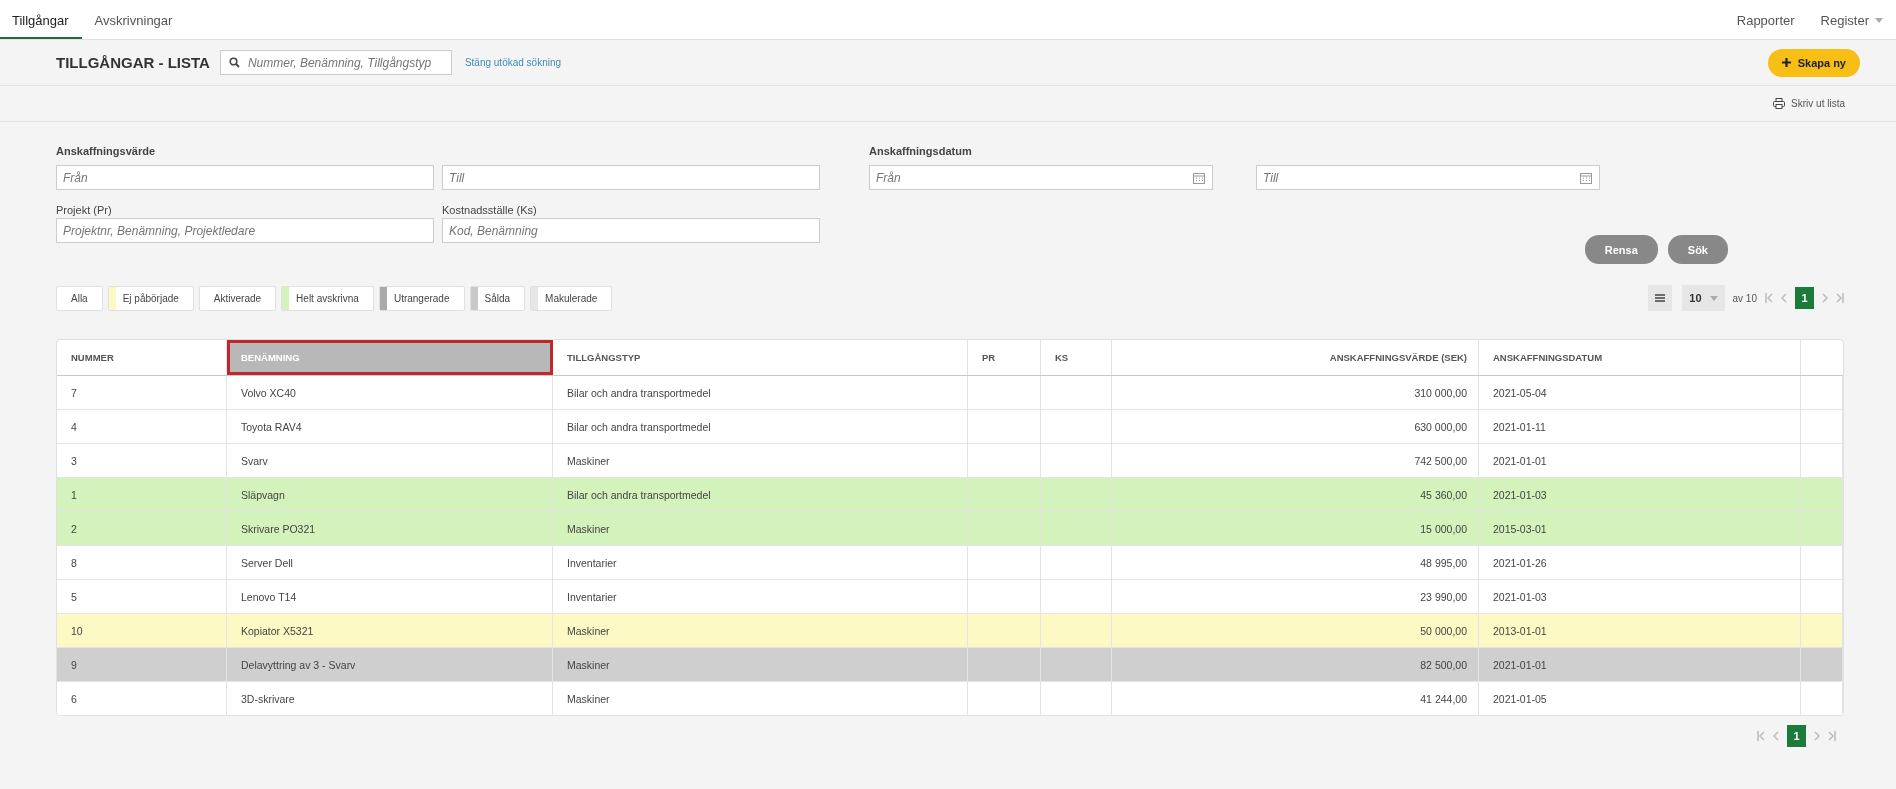 This screenshot has height=789, width=1896. Describe the element at coordinates (1786, 62) in the screenshot. I see `plus-icon` at that location.